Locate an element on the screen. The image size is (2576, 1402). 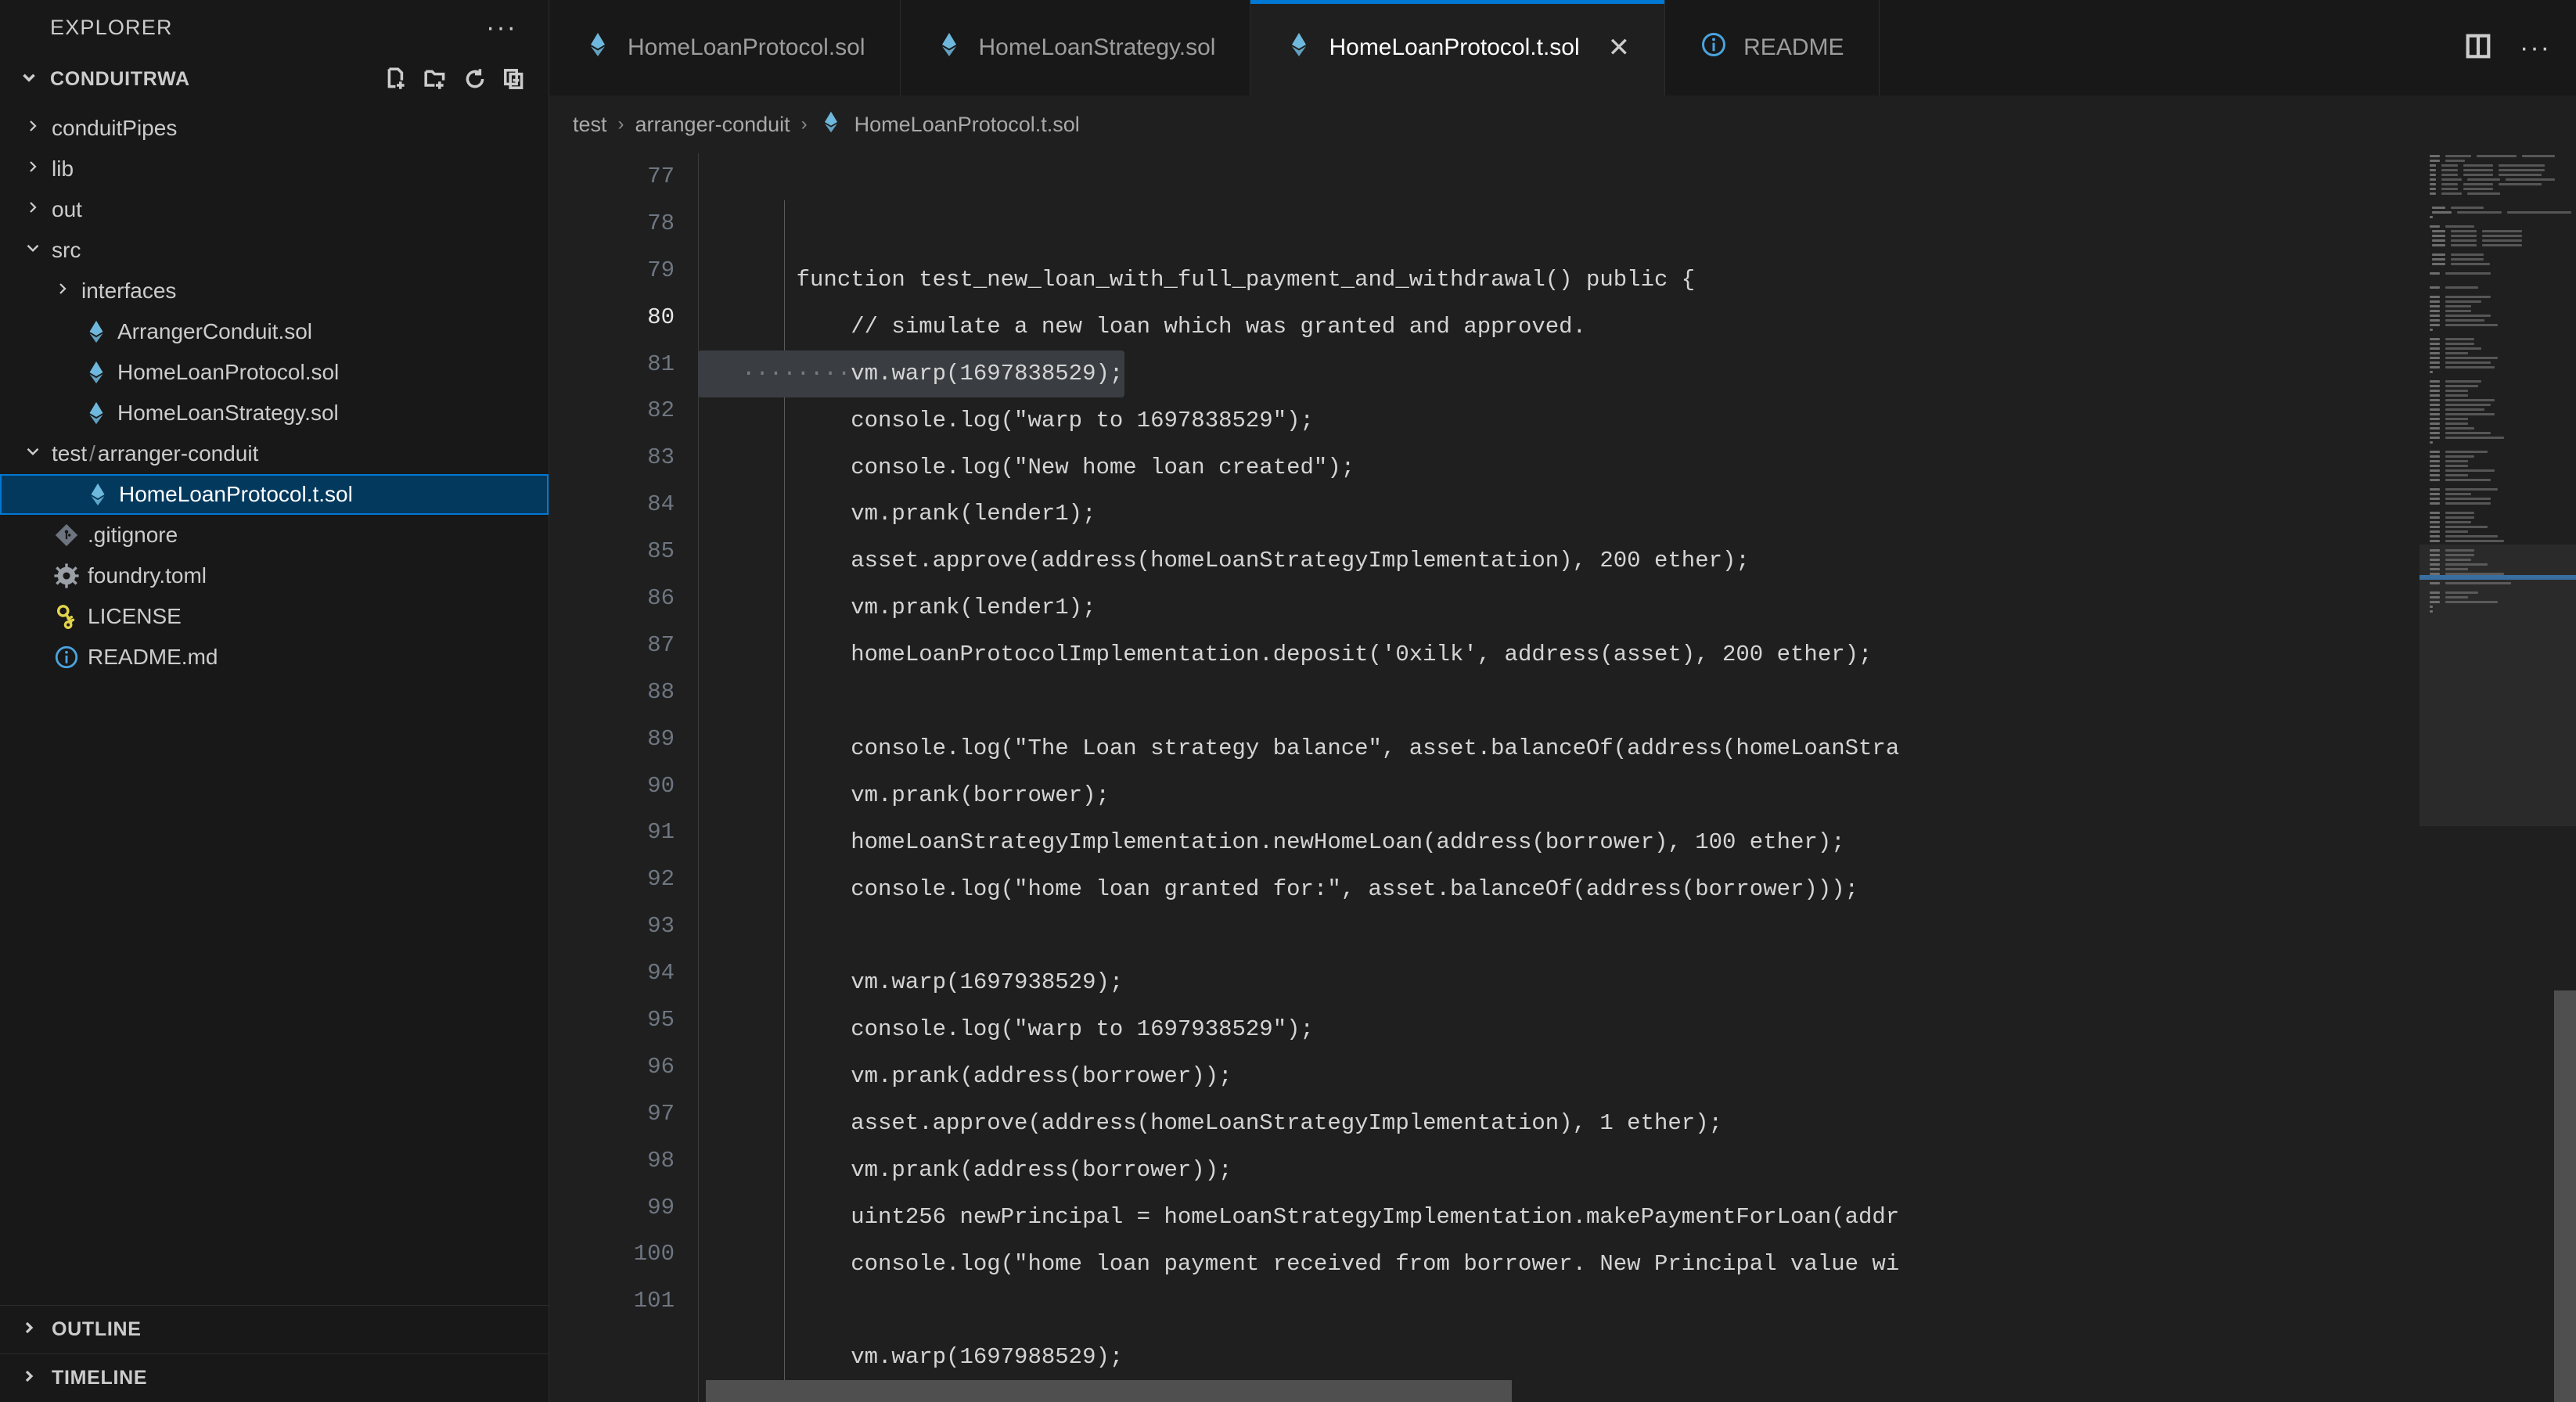
horizontal-scrollbar is located at coordinates (1109, 1391).